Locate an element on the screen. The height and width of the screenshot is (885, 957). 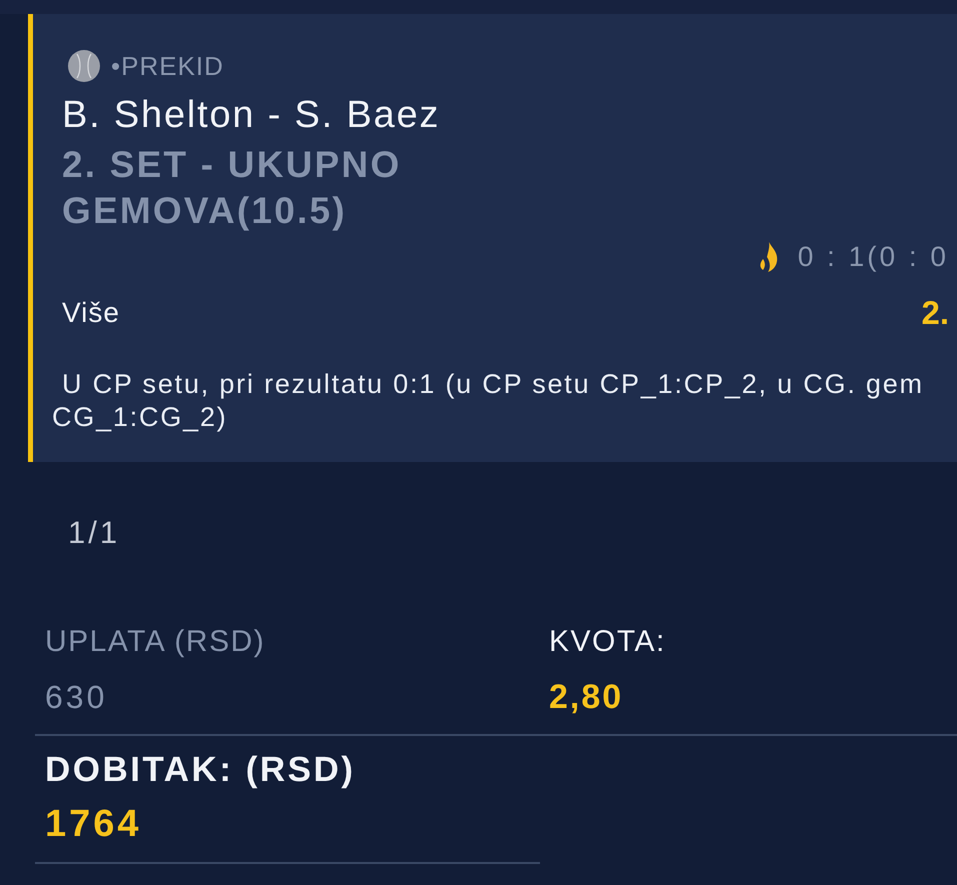
total-odds-value: 2,80 is located at coordinates (586, 697).